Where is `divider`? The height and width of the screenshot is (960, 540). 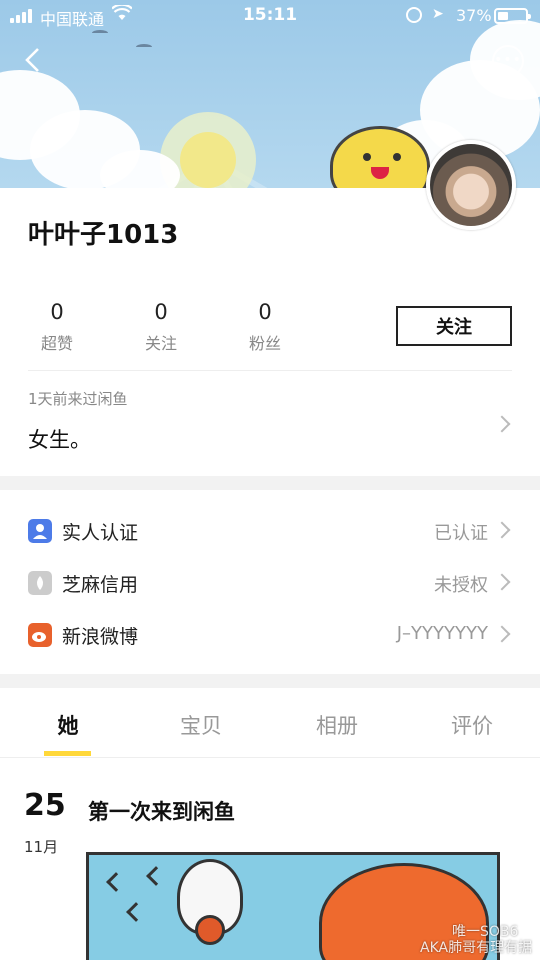 divider is located at coordinates (270, 370).